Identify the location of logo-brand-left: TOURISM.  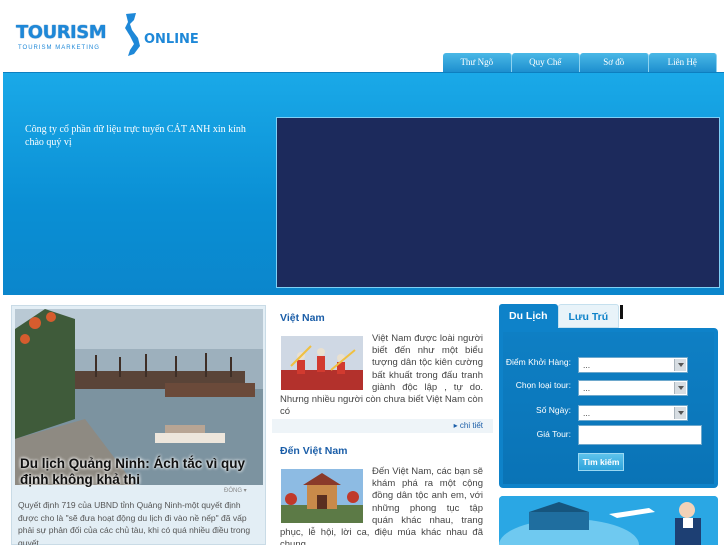
(61, 32).